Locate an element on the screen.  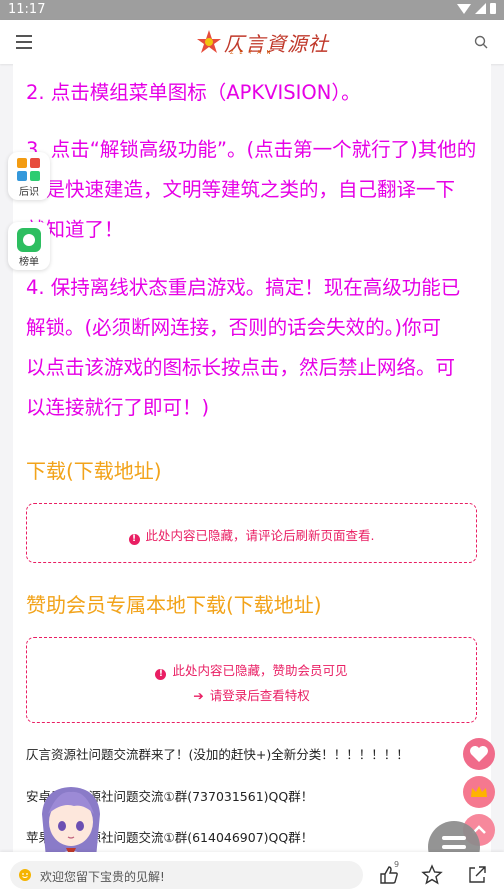
smile-icon is located at coordinates (25, 875).